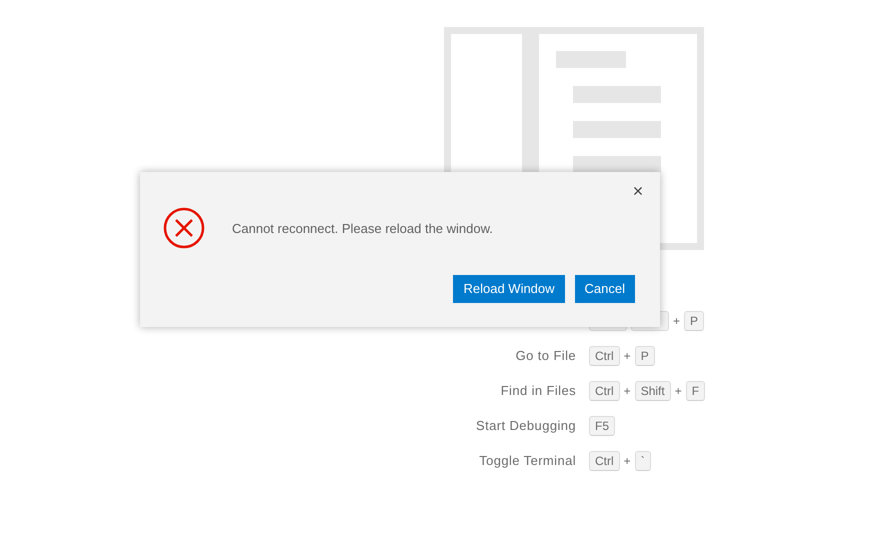 The width and height of the screenshot is (875, 542). What do you see at coordinates (696, 391) in the screenshot?
I see `keycap: F` at bounding box center [696, 391].